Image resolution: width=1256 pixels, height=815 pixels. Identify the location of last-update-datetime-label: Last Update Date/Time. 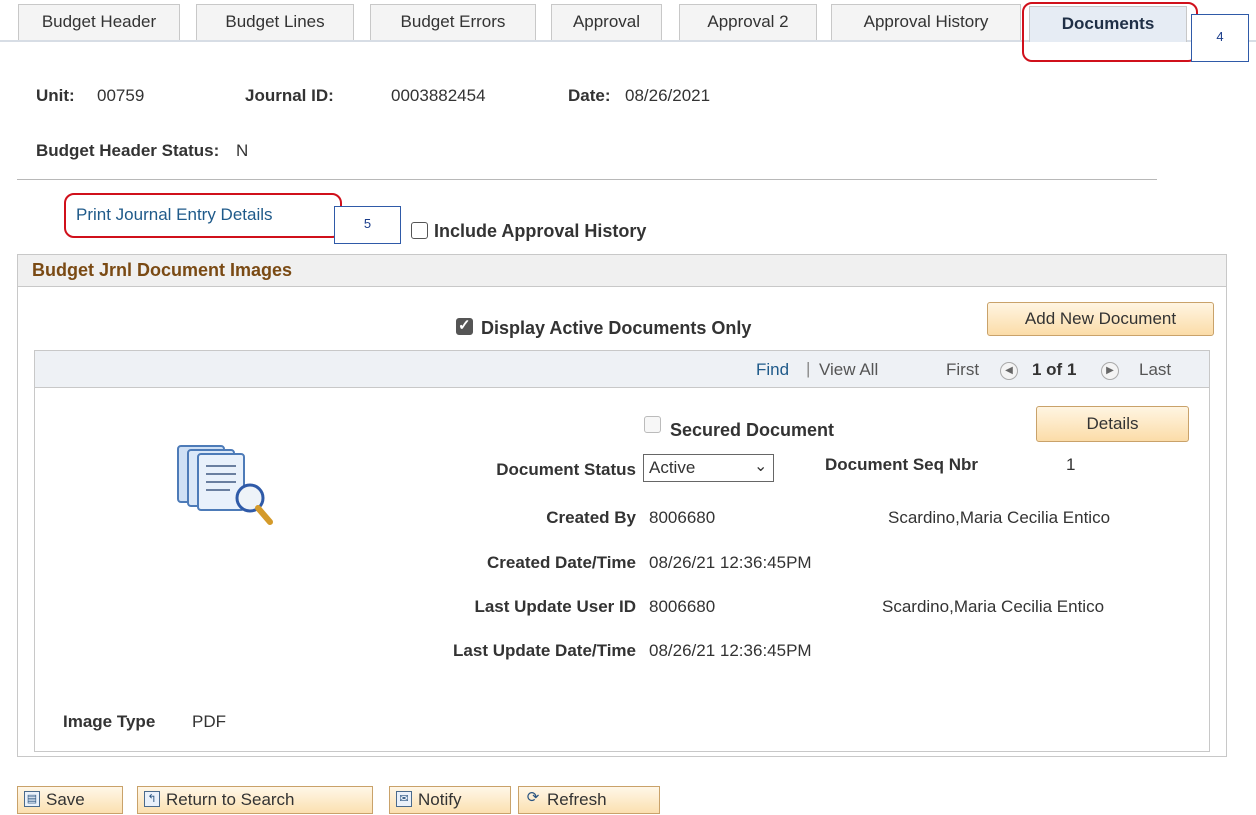
(544, 650).